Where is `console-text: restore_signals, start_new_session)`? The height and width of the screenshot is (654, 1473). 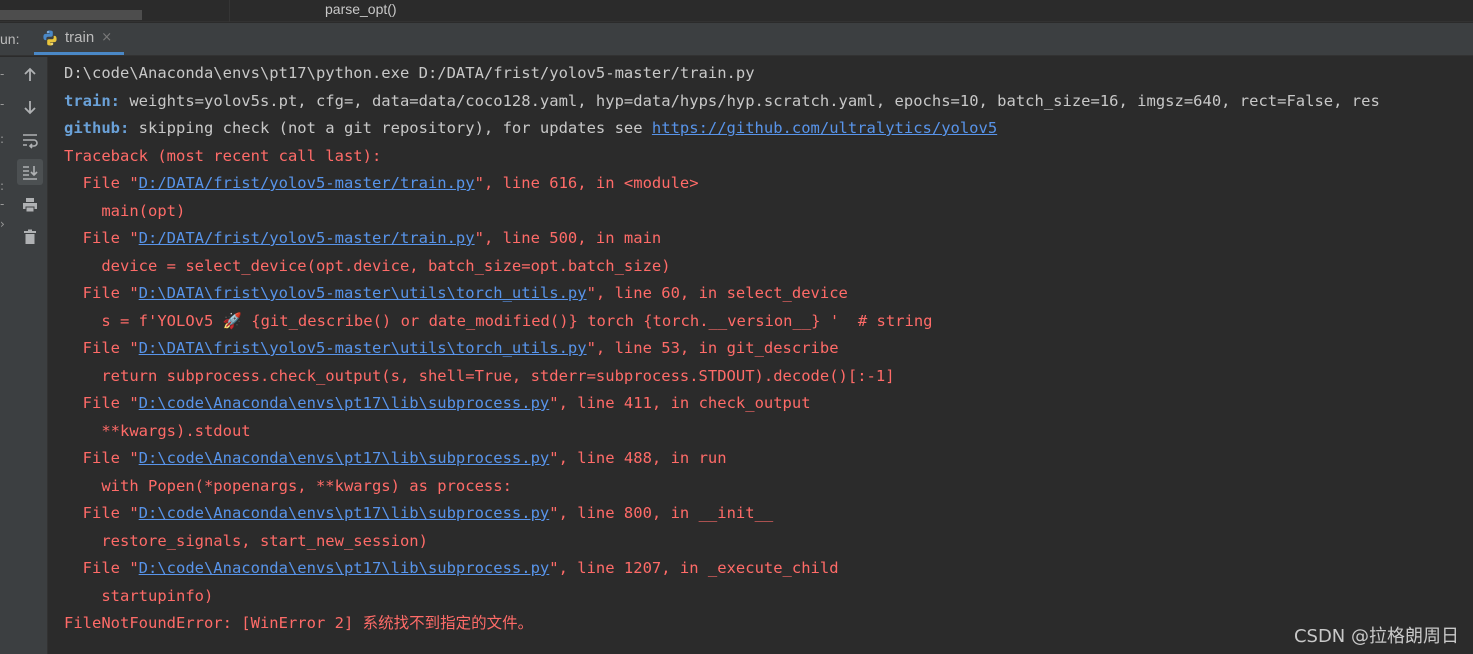 console-text: restore_signals, start_new_session) is located at coordinates (246, 540).